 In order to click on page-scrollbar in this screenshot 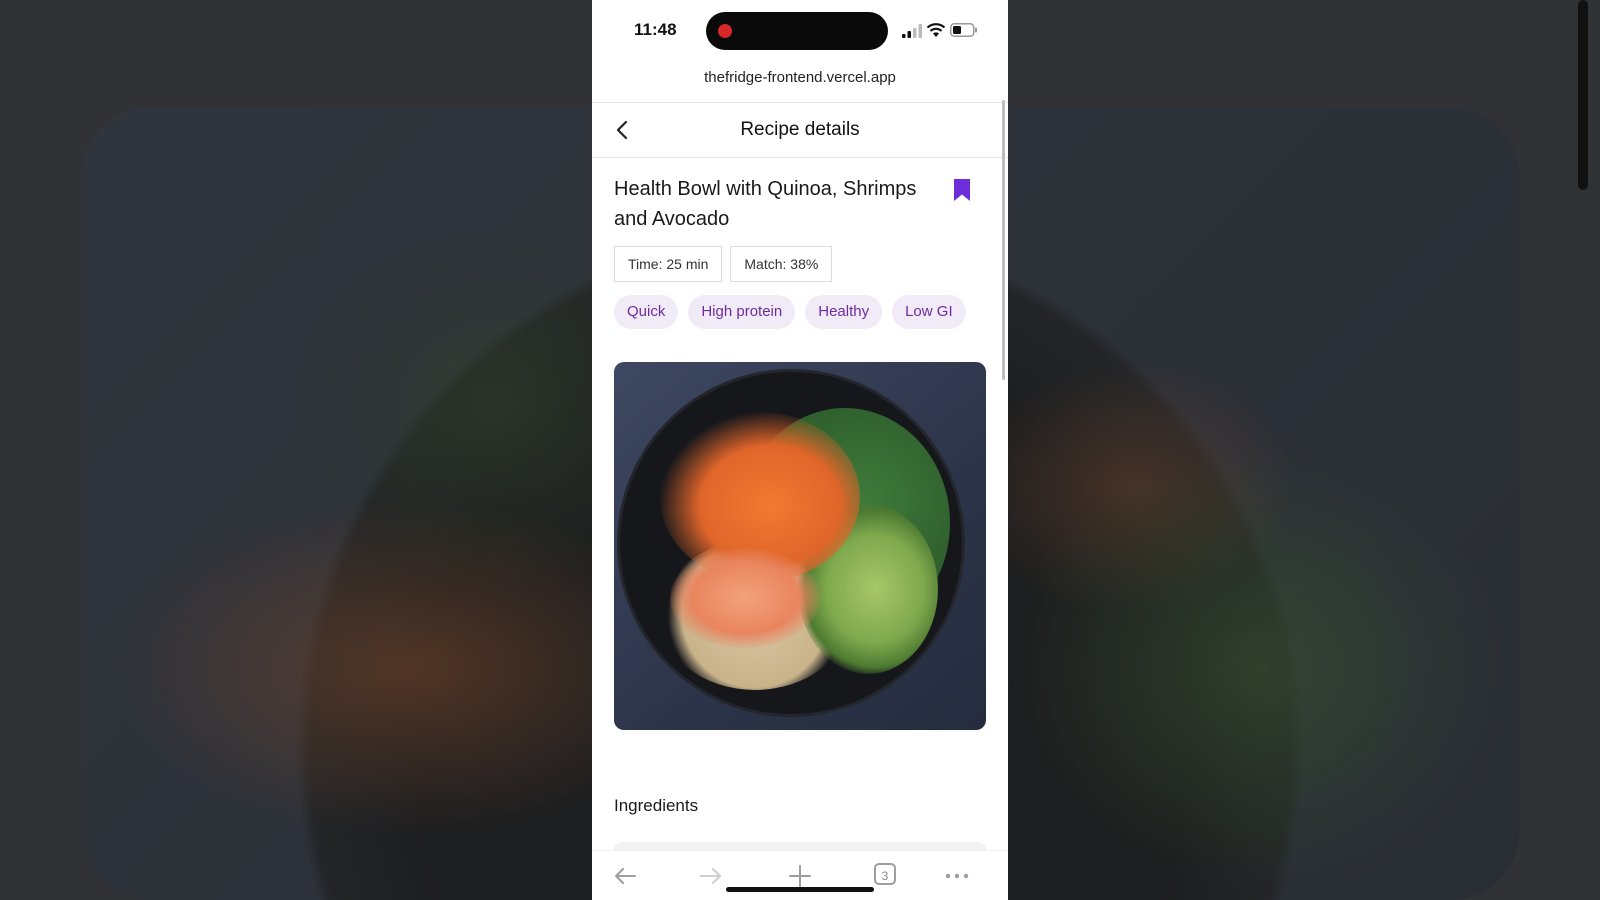, I will do `click(1003, 240)`.